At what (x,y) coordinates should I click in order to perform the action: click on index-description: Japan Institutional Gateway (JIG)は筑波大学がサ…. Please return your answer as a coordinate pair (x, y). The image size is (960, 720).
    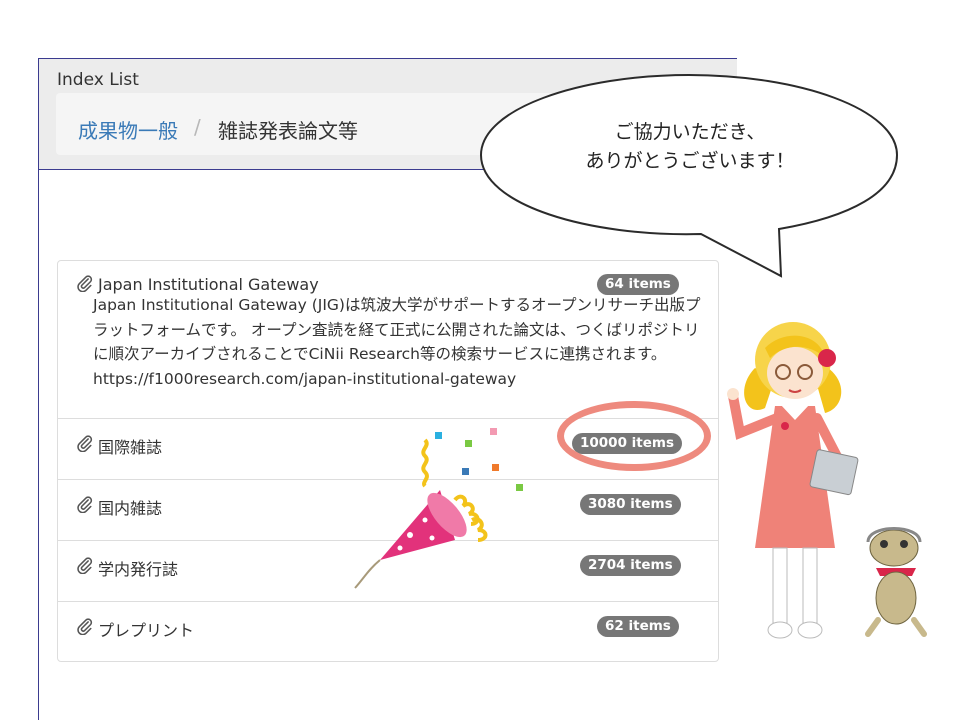
    Looking at the image, I should click on (397, 342).